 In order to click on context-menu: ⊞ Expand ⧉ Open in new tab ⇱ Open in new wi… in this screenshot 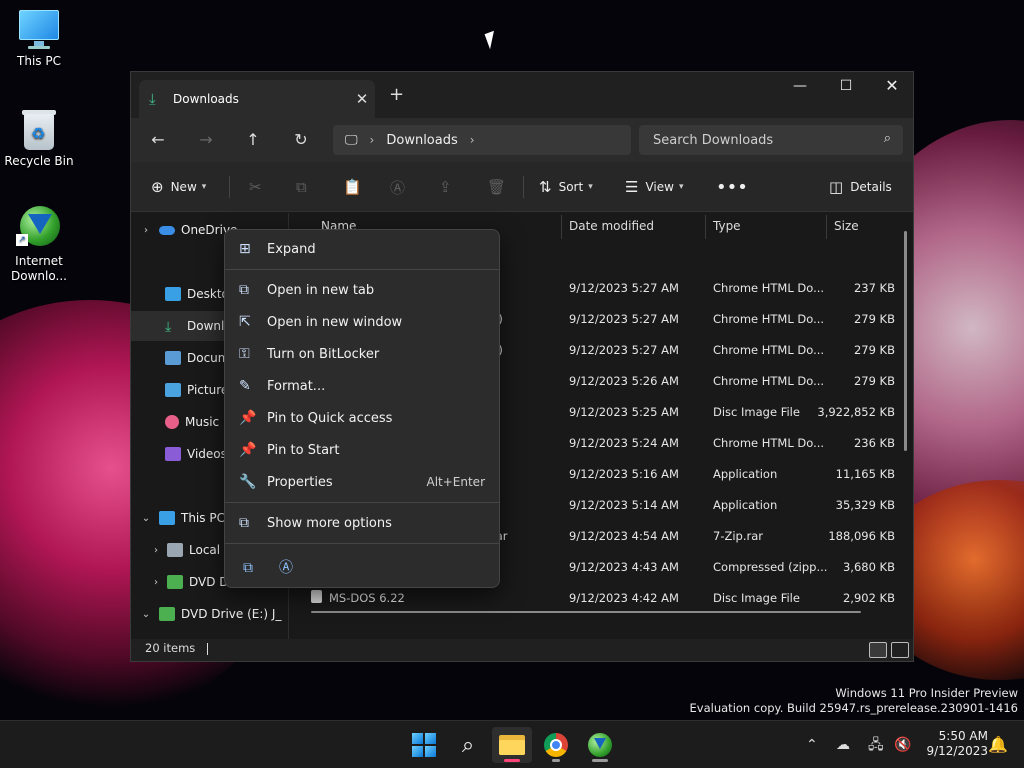, I will do `click(362, 408)`.